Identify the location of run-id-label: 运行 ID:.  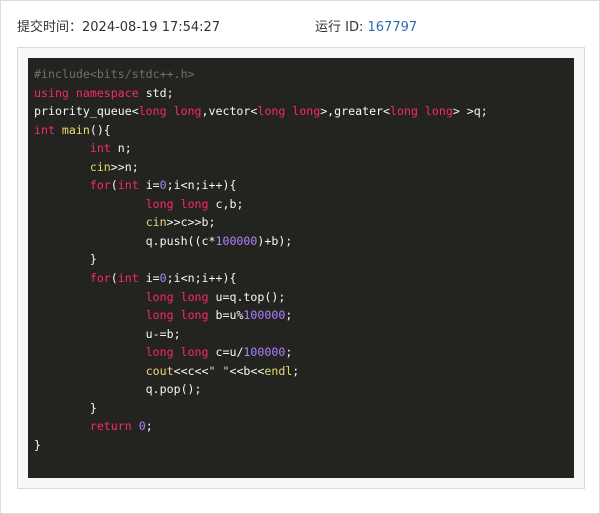
(341, 27).